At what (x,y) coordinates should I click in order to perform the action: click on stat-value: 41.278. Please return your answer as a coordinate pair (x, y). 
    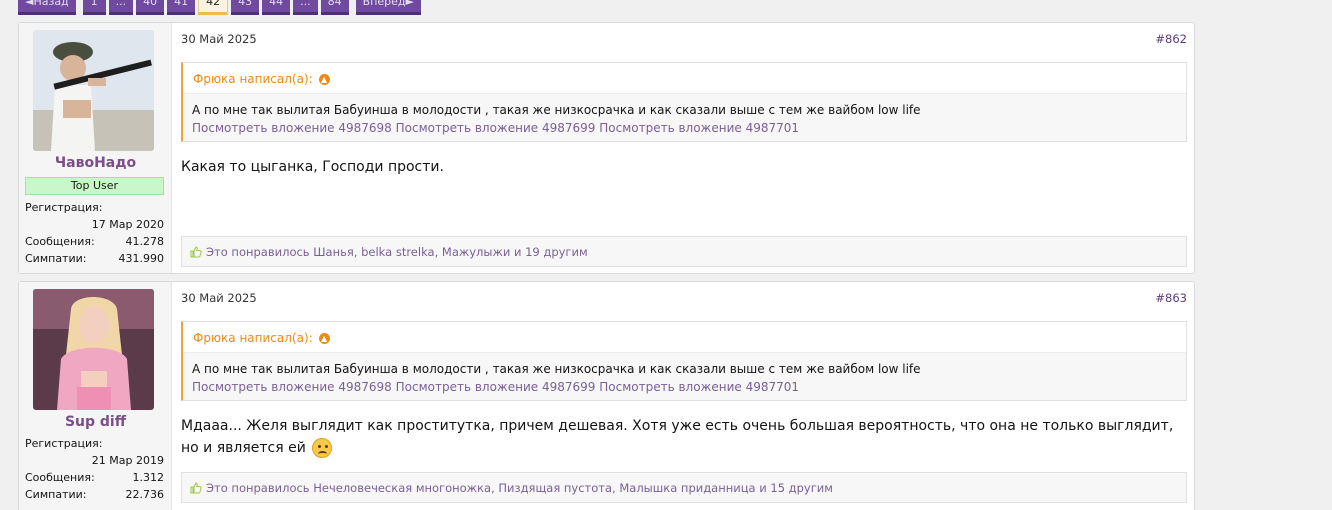
    Looking at the image, I should click on (145, 241).